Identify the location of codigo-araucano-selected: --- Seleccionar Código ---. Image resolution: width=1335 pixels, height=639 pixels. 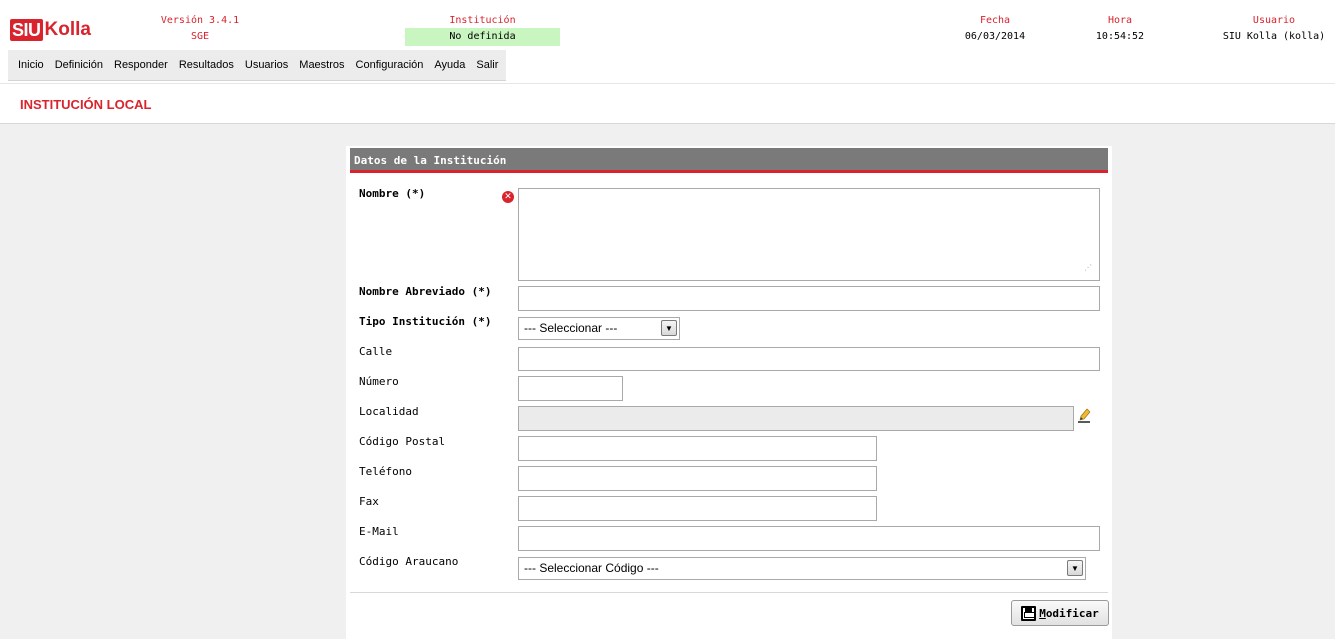
(591, 568).